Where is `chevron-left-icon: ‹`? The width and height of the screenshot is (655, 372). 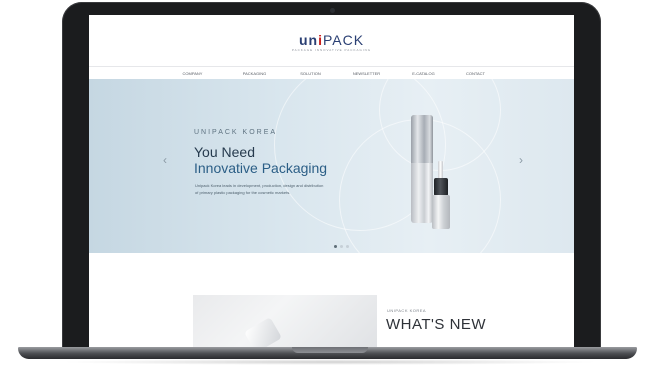 chevron-left-icon: ‹ is located at coordinates (165, 160).